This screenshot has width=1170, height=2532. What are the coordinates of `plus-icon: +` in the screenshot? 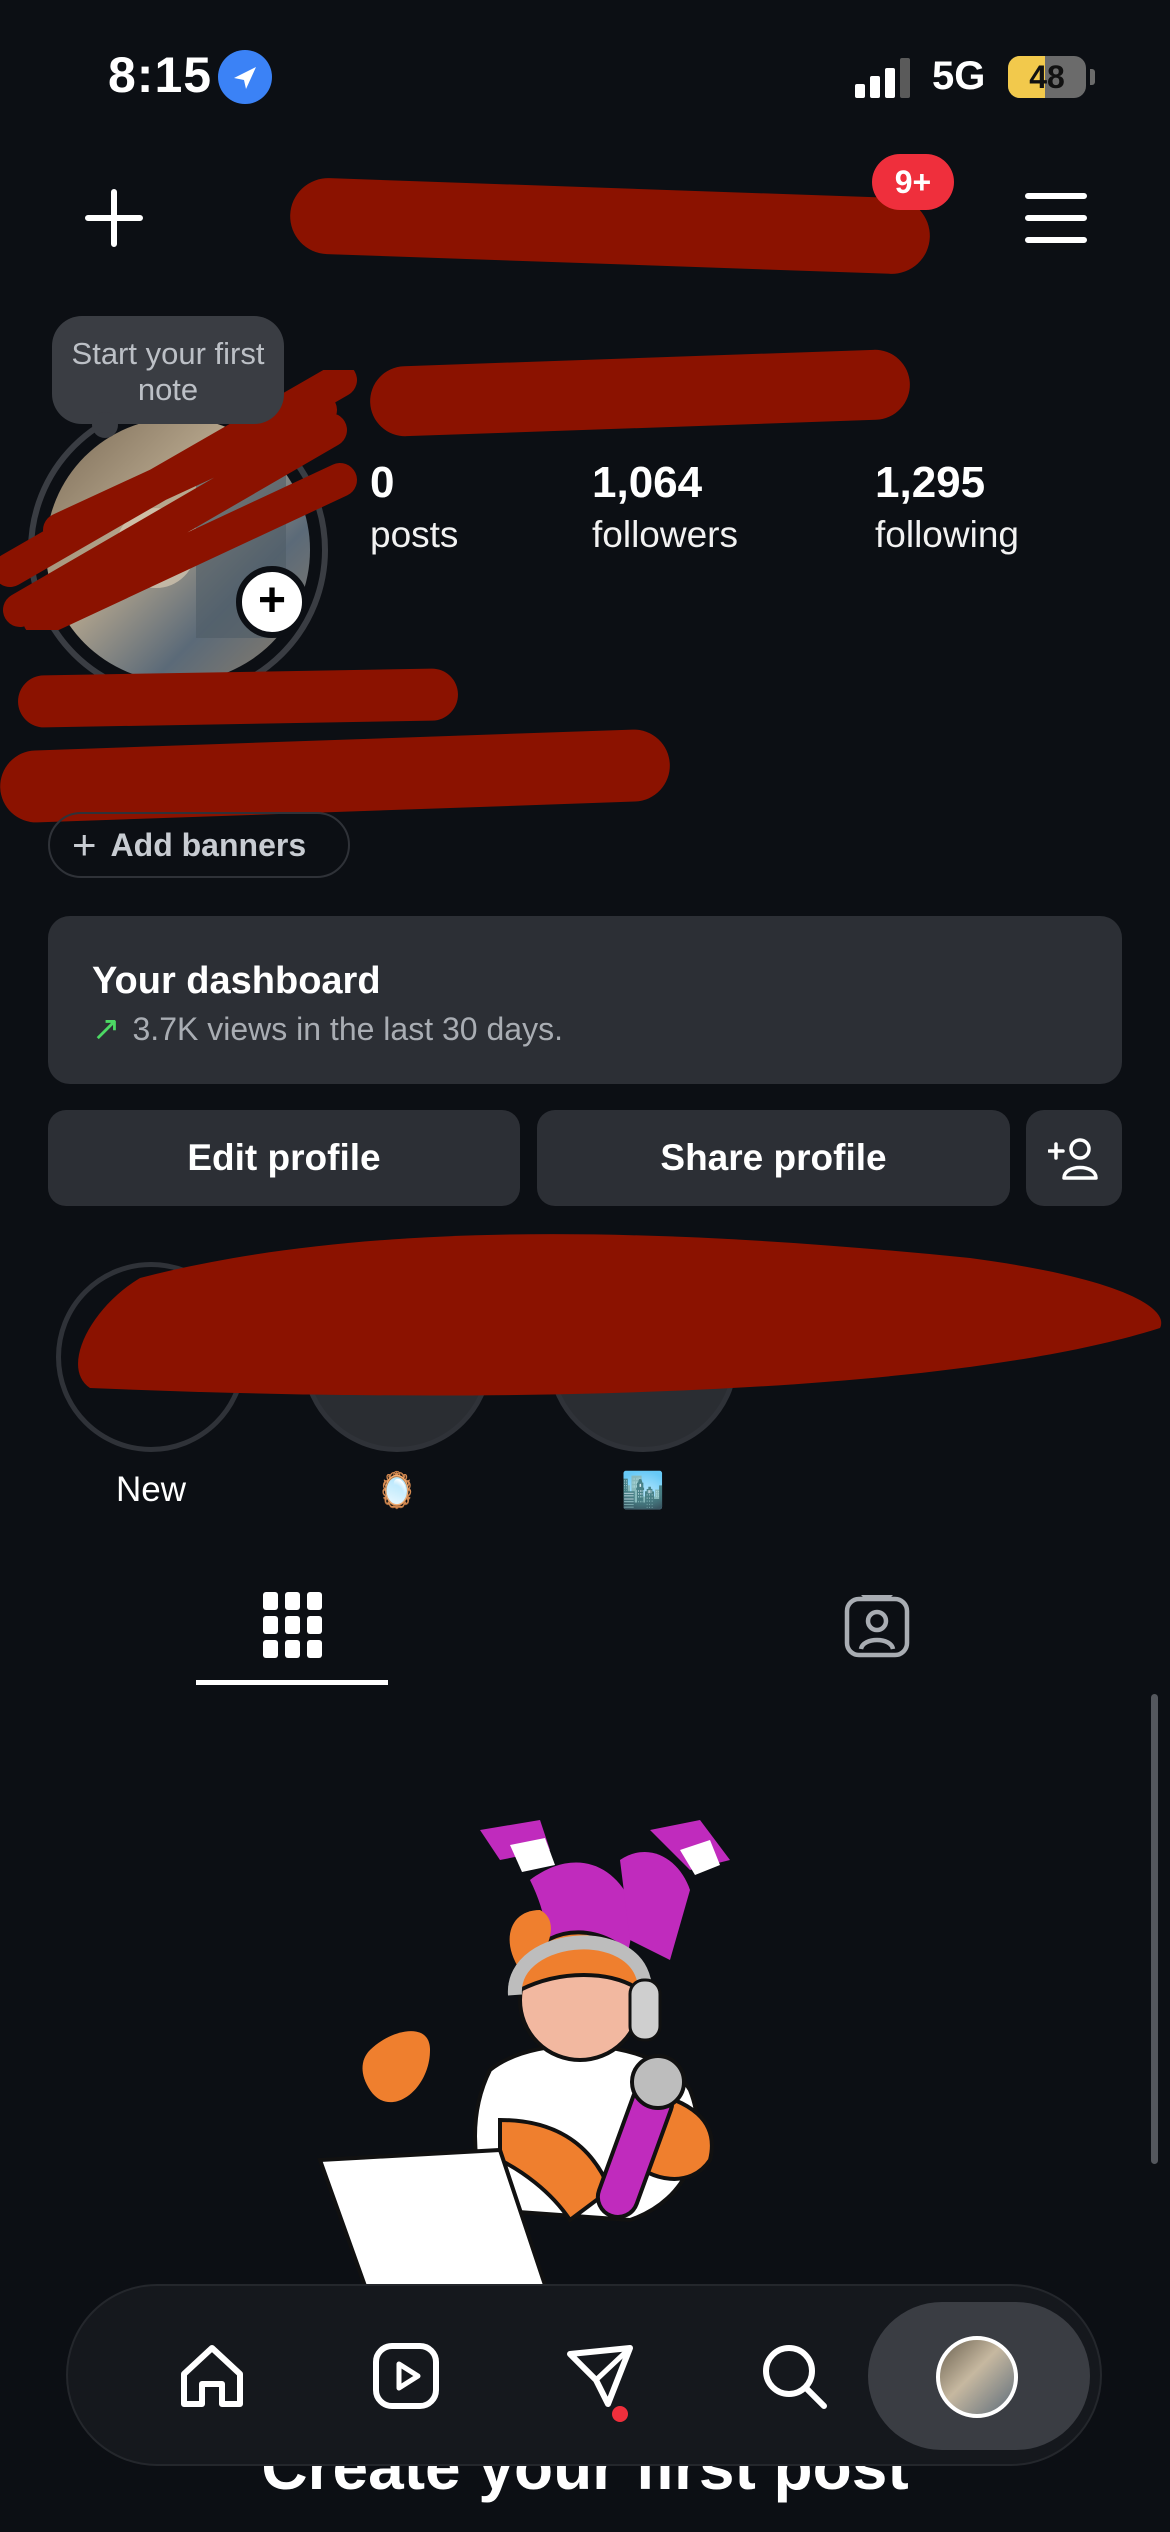 It's located at (84, 844).